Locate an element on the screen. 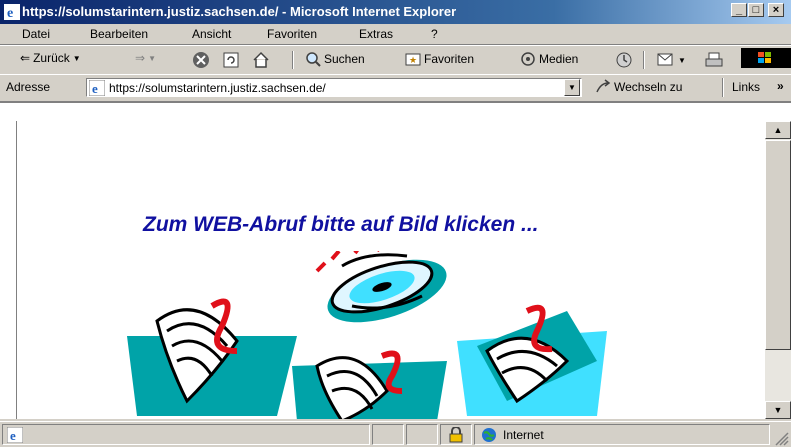 This screenshot has height=447, width=791. ie-icon: e is located at coordinates (12, 12).